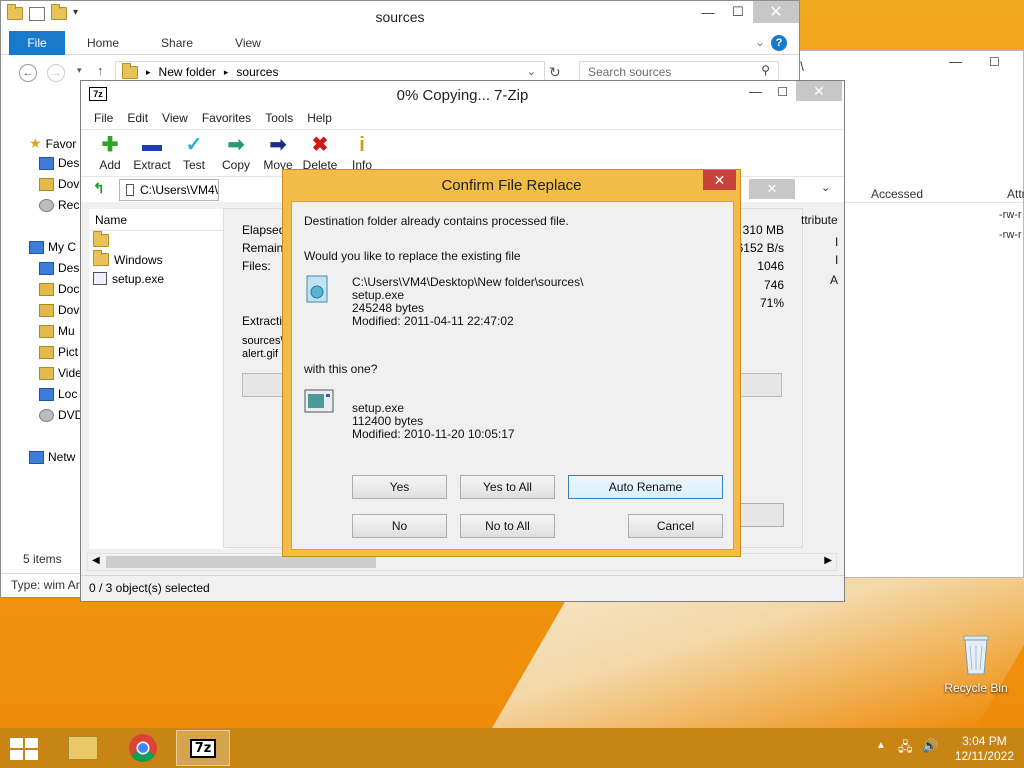 The width and height of the screenshot is (1024, 768). I want to click on scrollbar-thumb, so click(241, 562).